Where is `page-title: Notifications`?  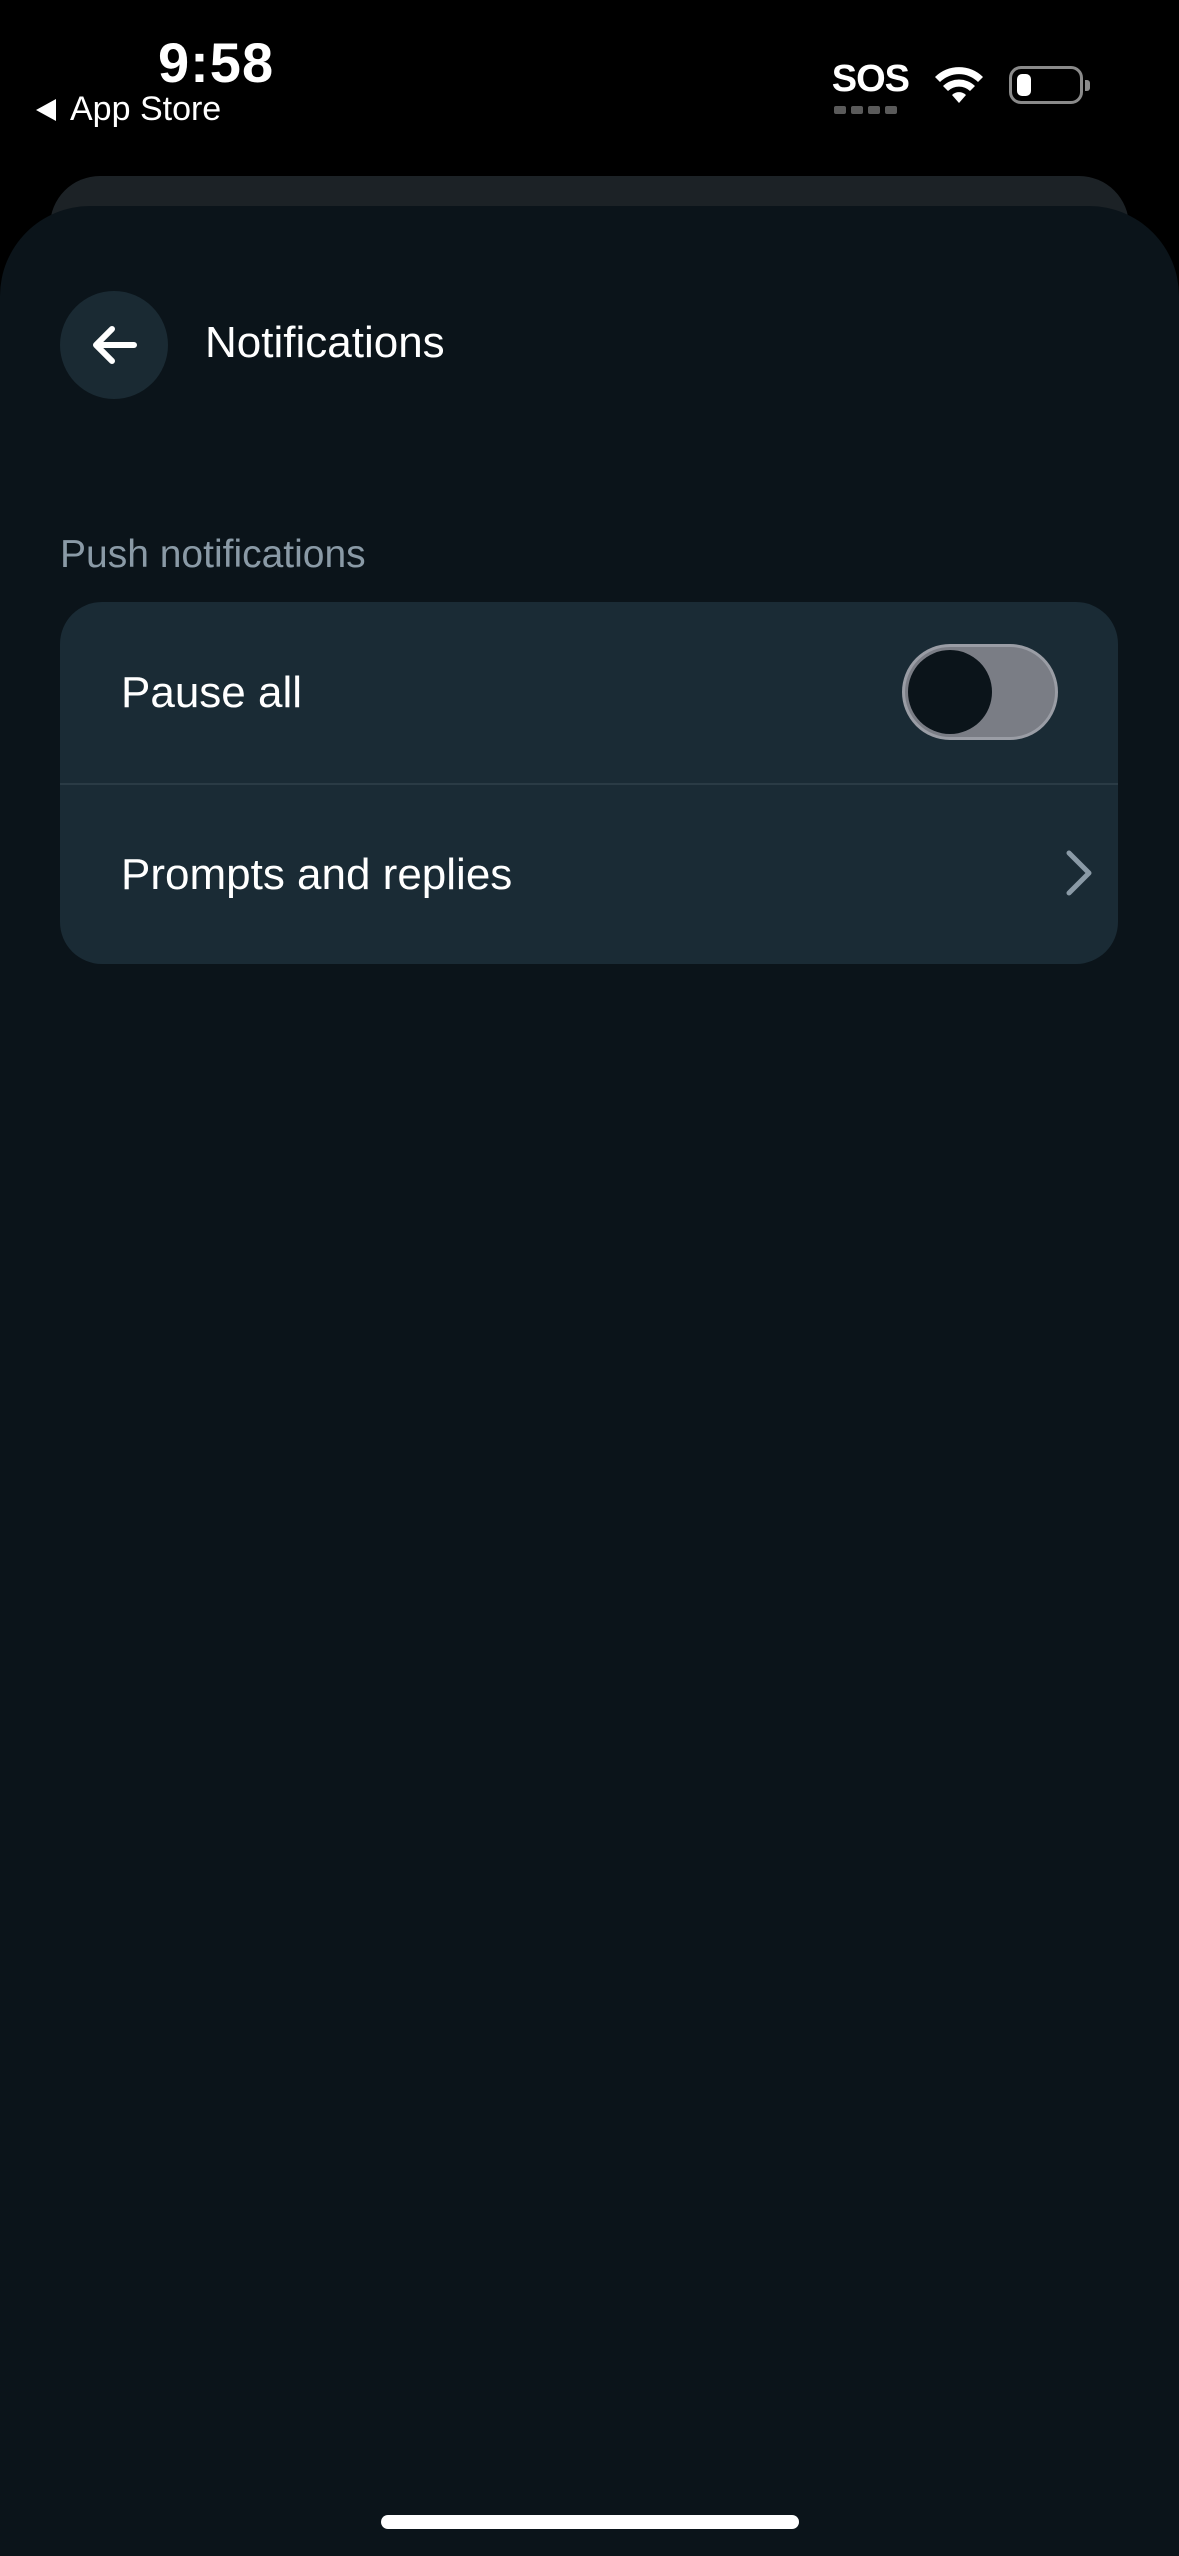
page-title: Notifications is located at coordinates (325, 342).